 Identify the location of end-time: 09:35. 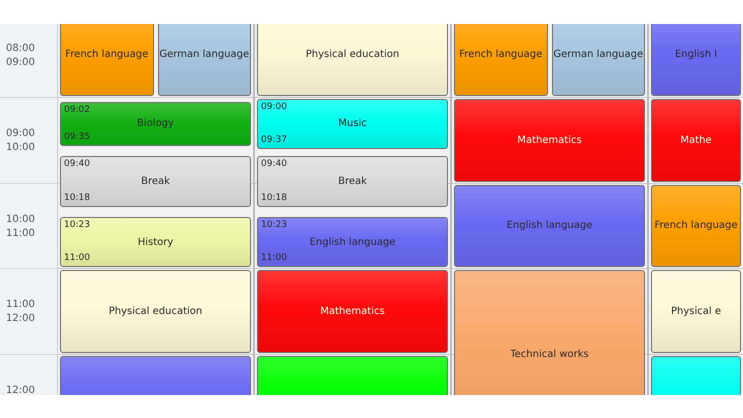
(77, 137).